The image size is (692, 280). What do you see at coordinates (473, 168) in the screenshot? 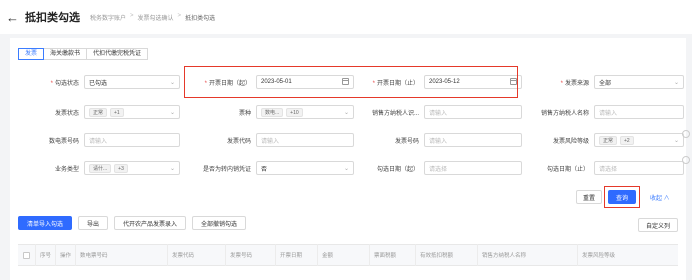
I see `check-date-start-input: 请选择` at bounding box center [473, 168].